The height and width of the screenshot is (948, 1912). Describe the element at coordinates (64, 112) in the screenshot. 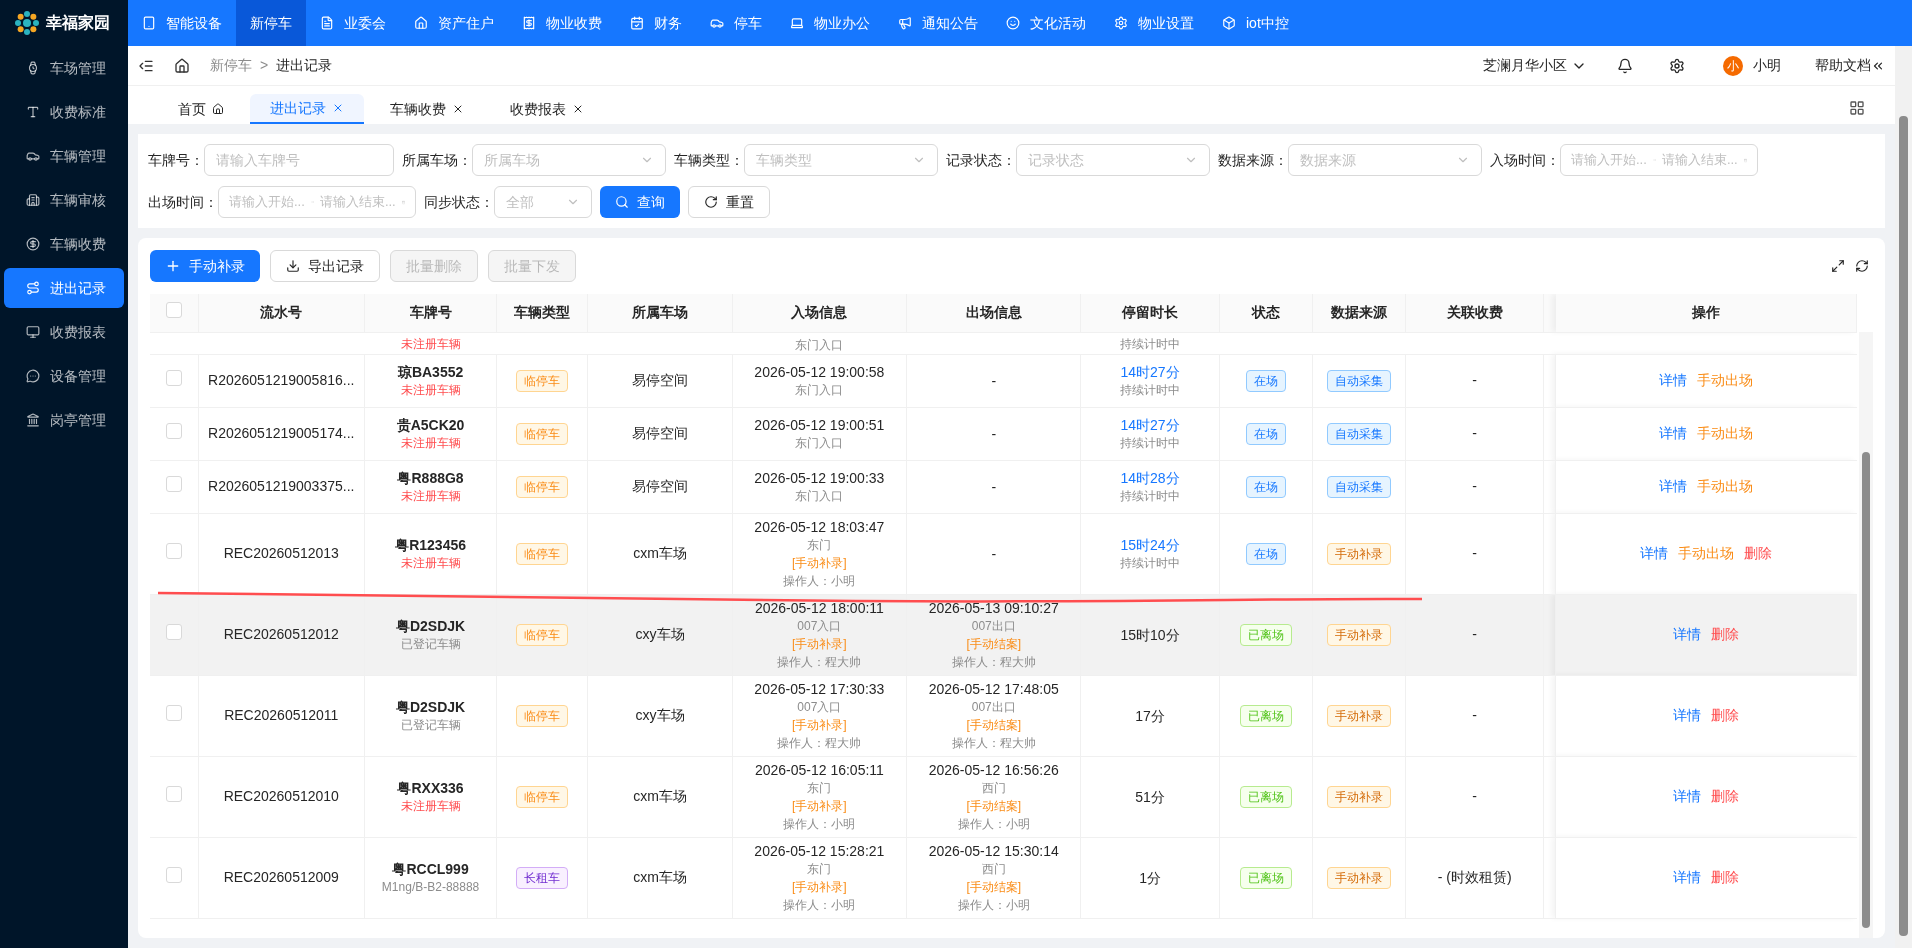

I see `sidebar-item: 收费标准` at that location.